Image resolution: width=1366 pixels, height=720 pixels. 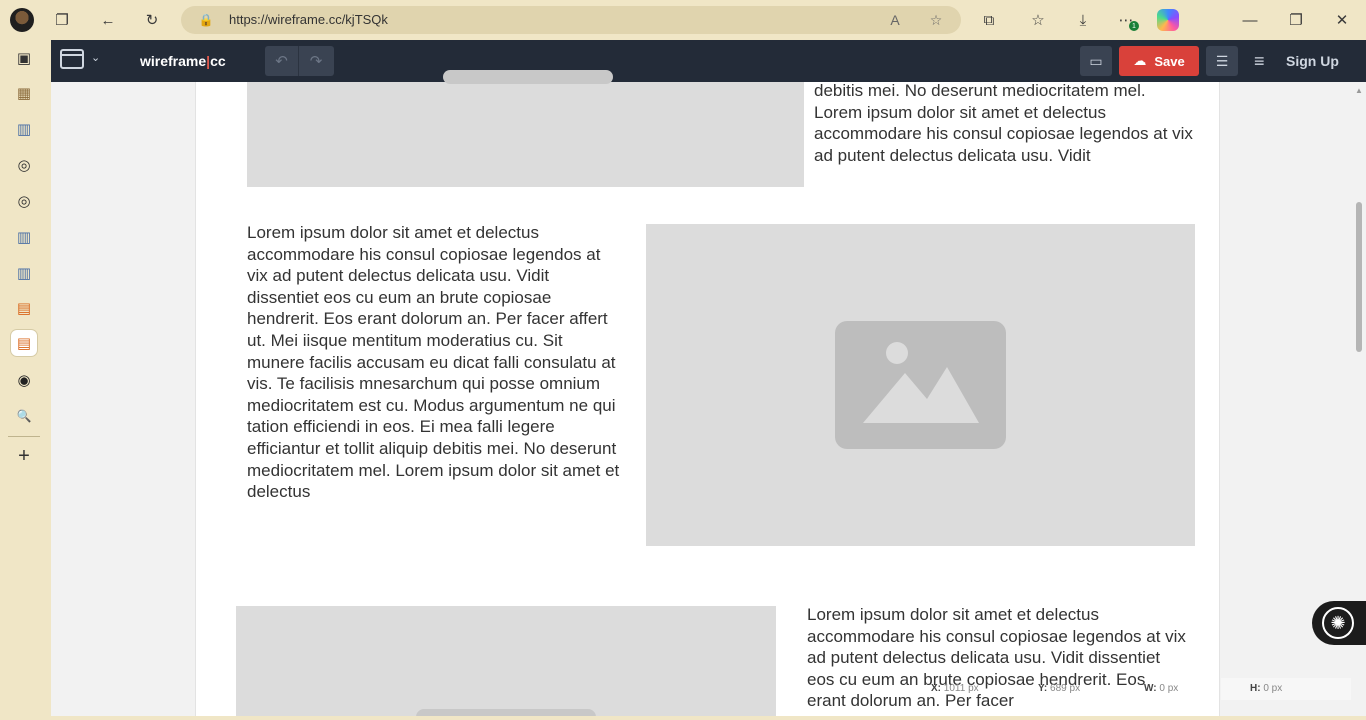 I want to click on status-box, so click(x=1286, y=689).